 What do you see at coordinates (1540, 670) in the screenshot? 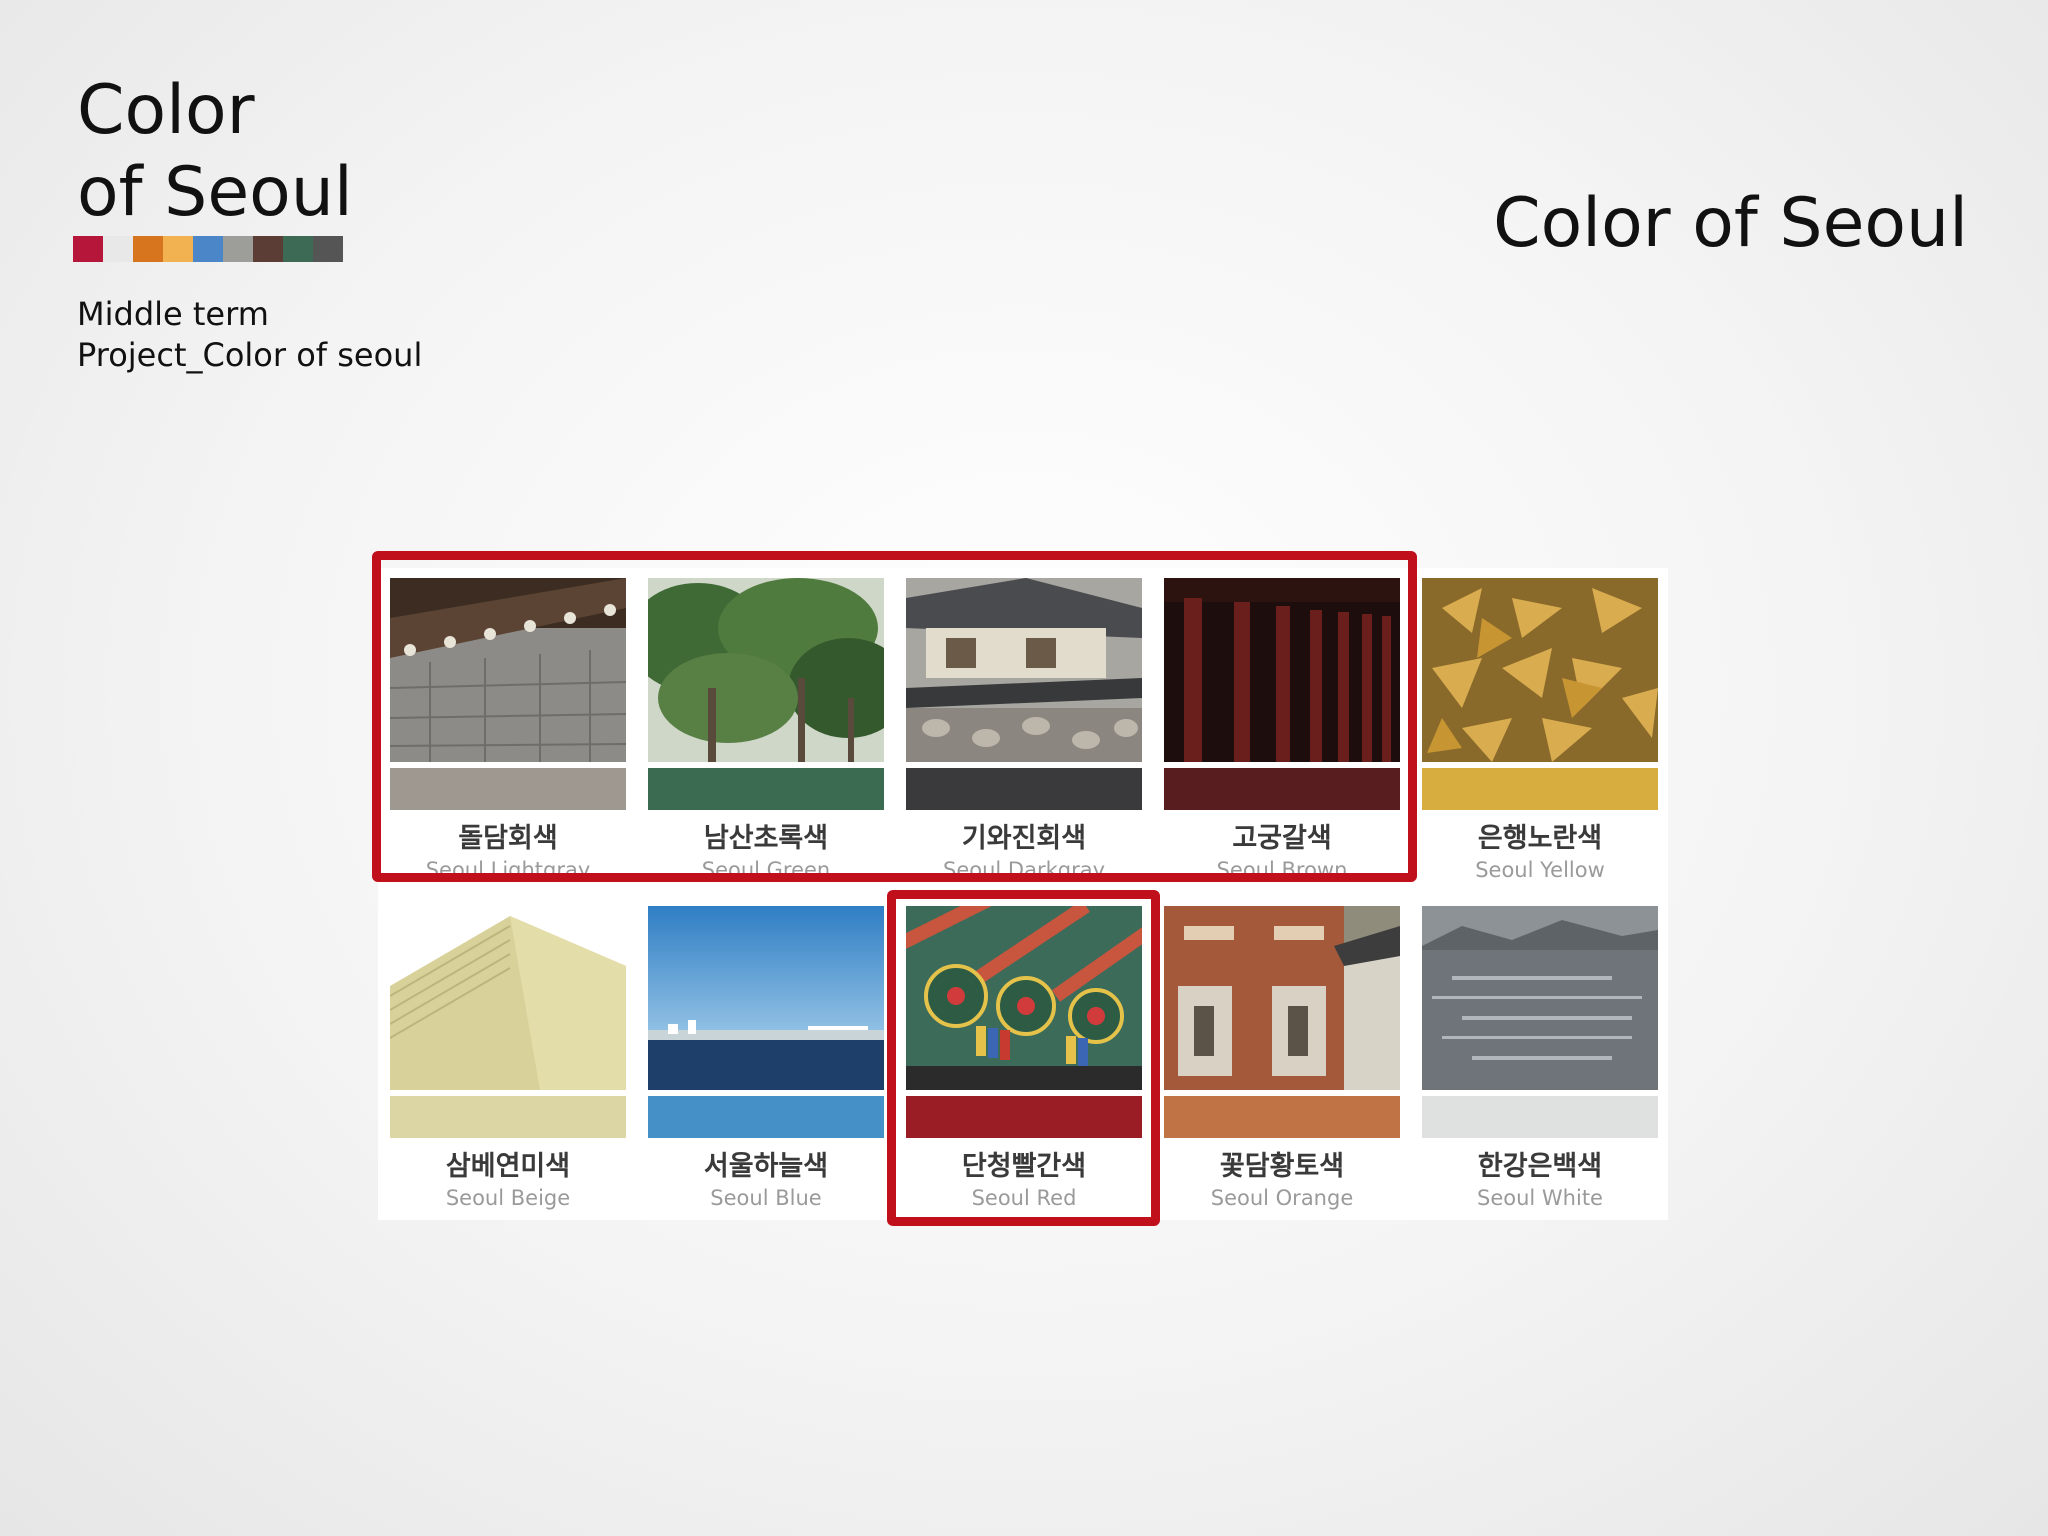
I see `ginkgo-leaves-photo` at bounding box center [1540, 670].